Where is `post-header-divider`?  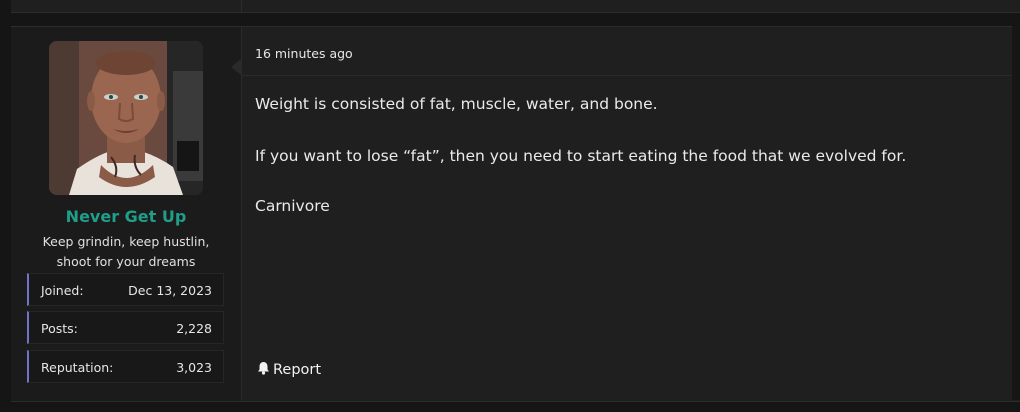 post-header-divider is located at coordinates (631, 75).